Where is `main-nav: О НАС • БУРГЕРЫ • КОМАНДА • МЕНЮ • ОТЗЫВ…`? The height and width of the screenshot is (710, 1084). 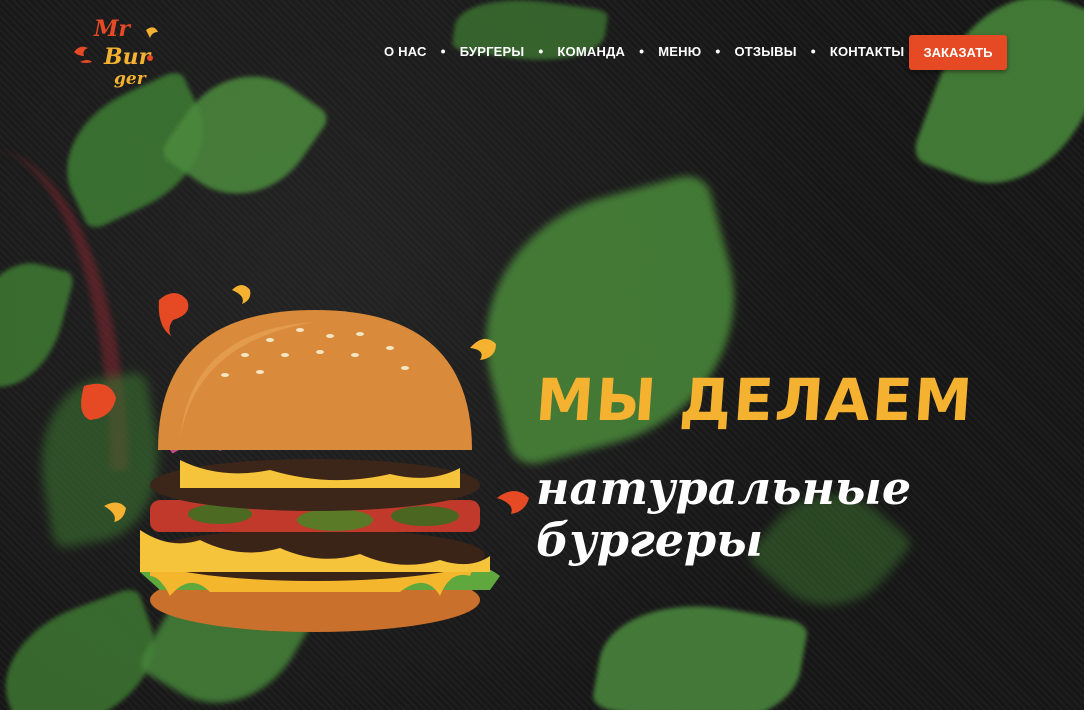
main-nav: О НАС • БУРГЕРЫ • КОМАНДА • МЕНЮ • ОТЗЫВ… is located at coordinates (644, 51).